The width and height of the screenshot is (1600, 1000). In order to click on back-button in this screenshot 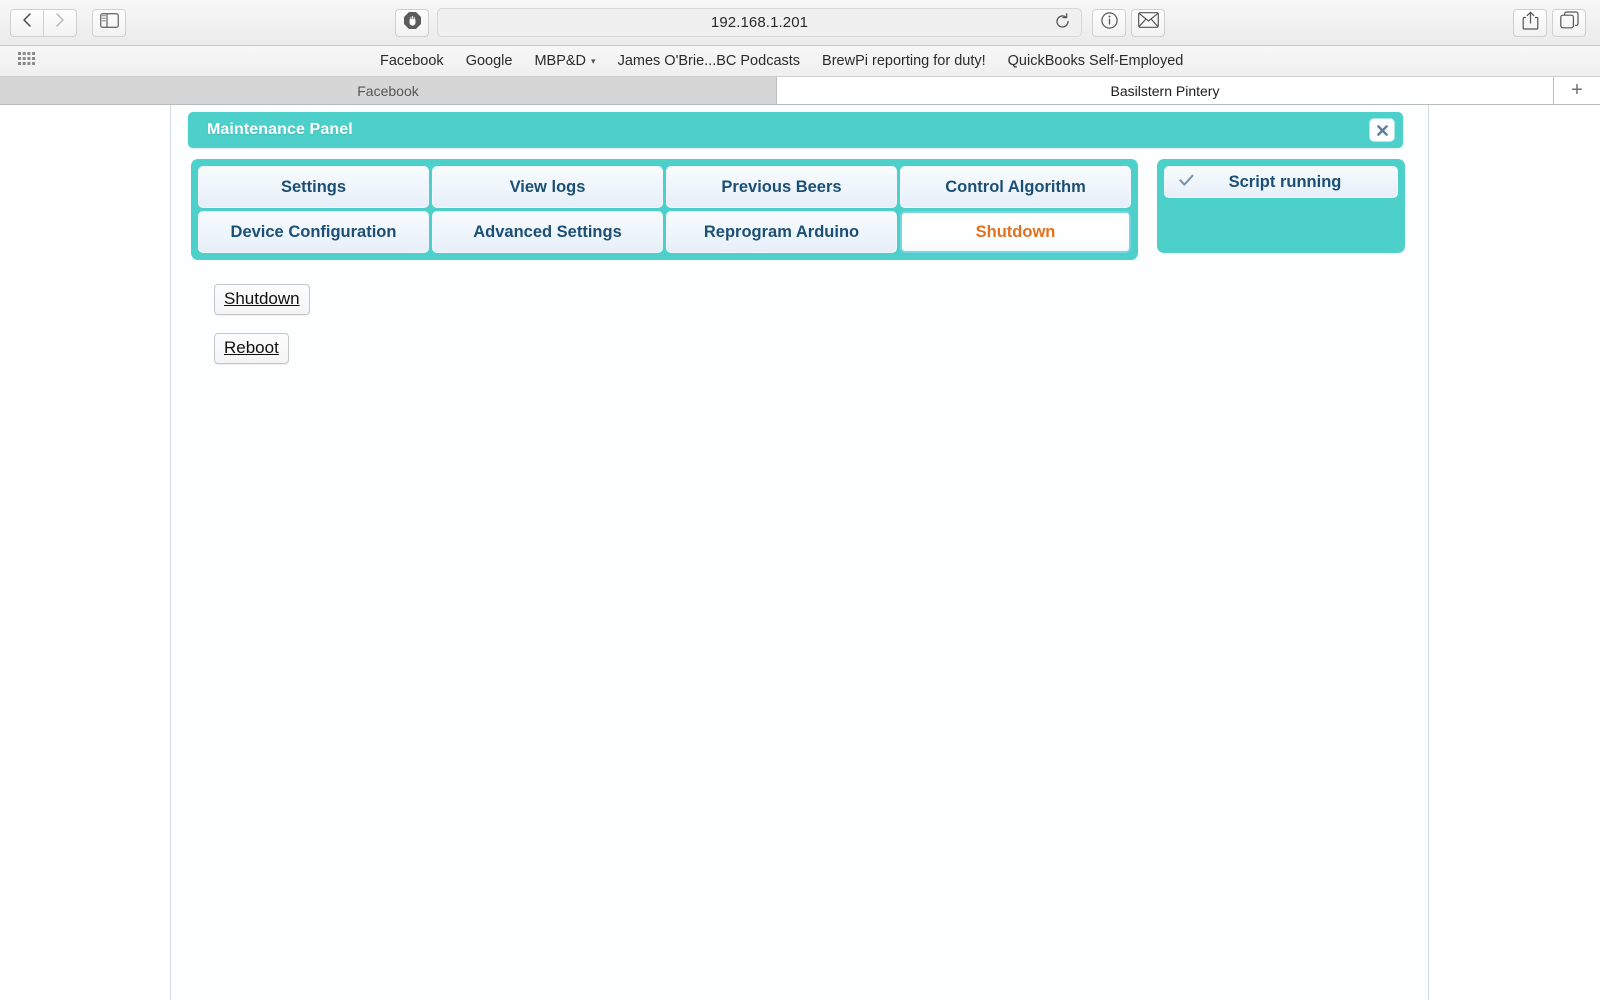, I will do `click(27, 22)`.